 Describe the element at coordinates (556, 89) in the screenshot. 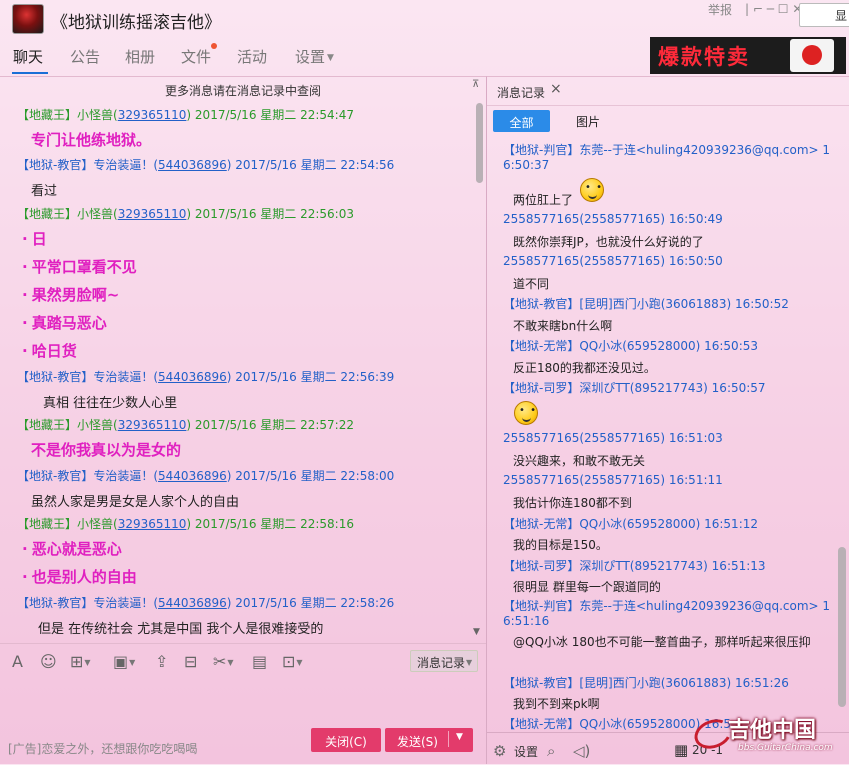

I see `close-icon: ×` at that location.